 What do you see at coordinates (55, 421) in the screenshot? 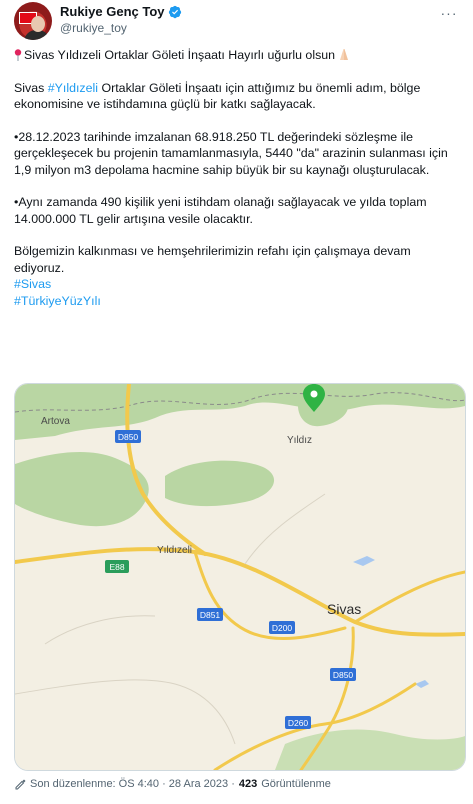
I see `map-label-artova: Artova` at bounding box center [55, 421].